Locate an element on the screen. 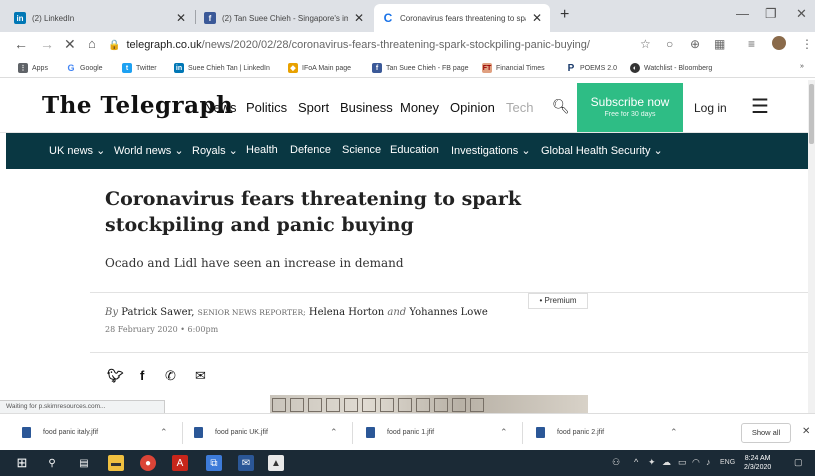 This screenshot has width=815, height=476. bookmark-apps: ⋮ Apps is located at coordinates (33, 68).